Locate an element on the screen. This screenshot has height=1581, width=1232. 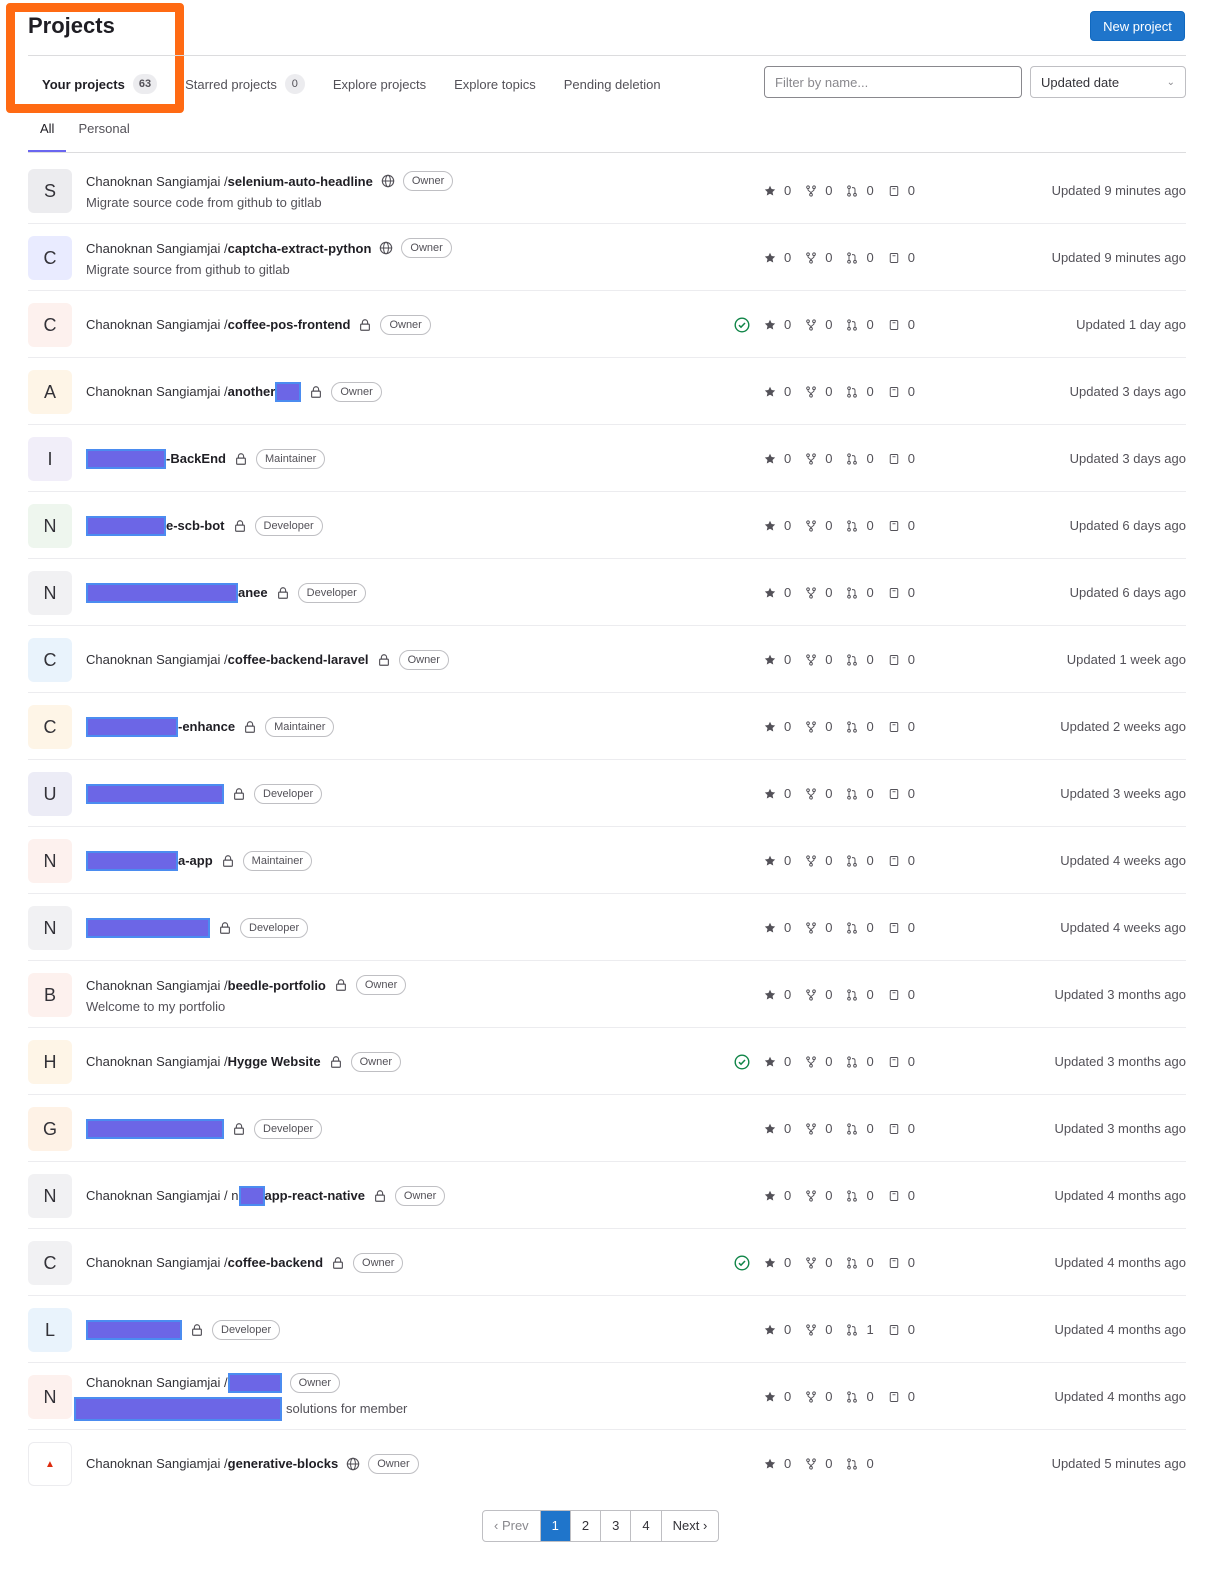
project-name-link: -BackEnd is located at coordinates (196, 458).